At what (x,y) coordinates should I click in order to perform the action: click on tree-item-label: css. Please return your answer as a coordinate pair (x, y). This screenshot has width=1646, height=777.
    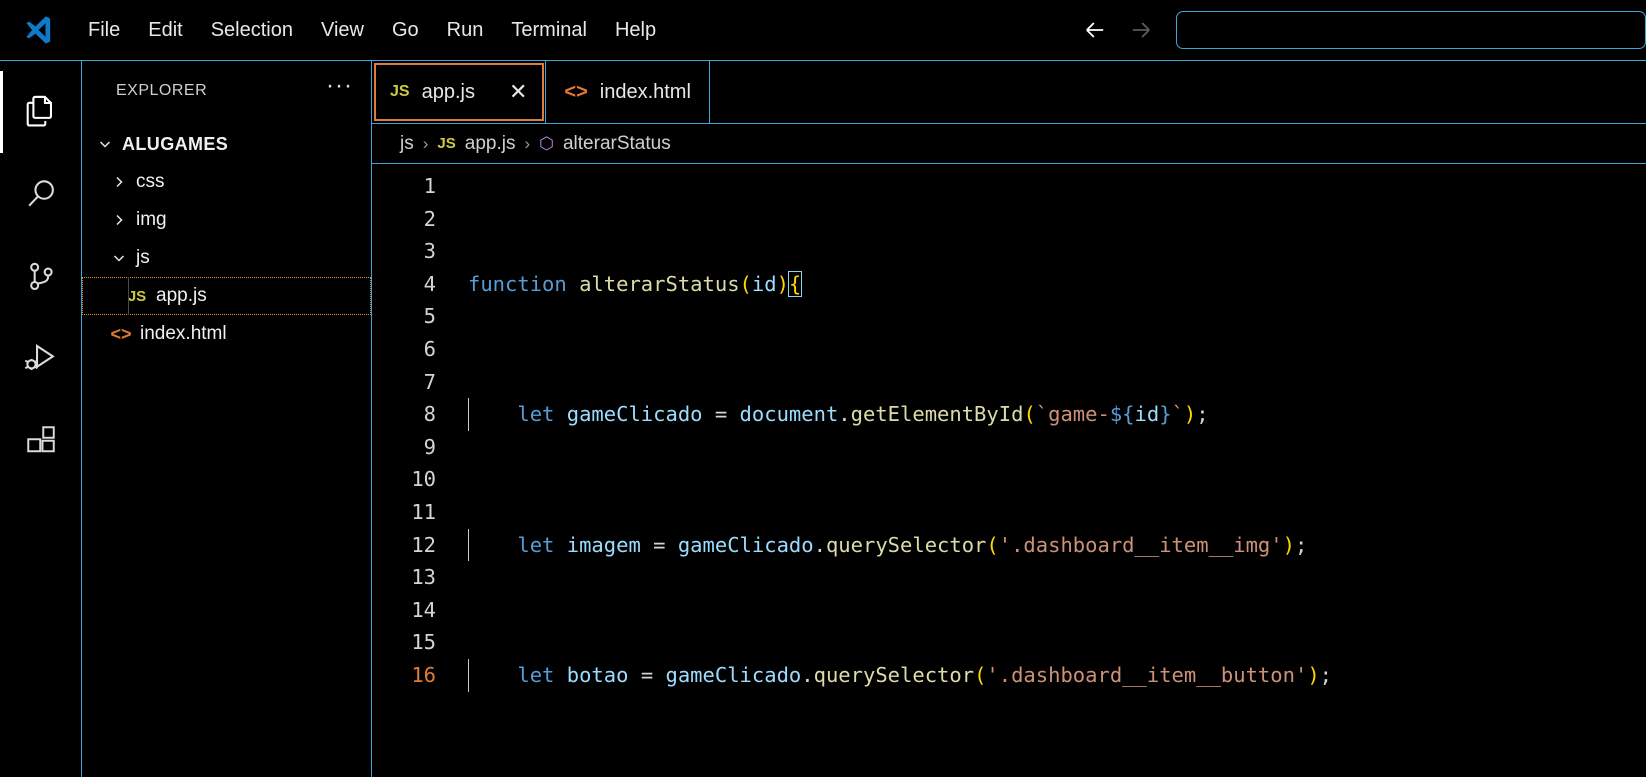
    Looking at the image, I should click on (150, 181).